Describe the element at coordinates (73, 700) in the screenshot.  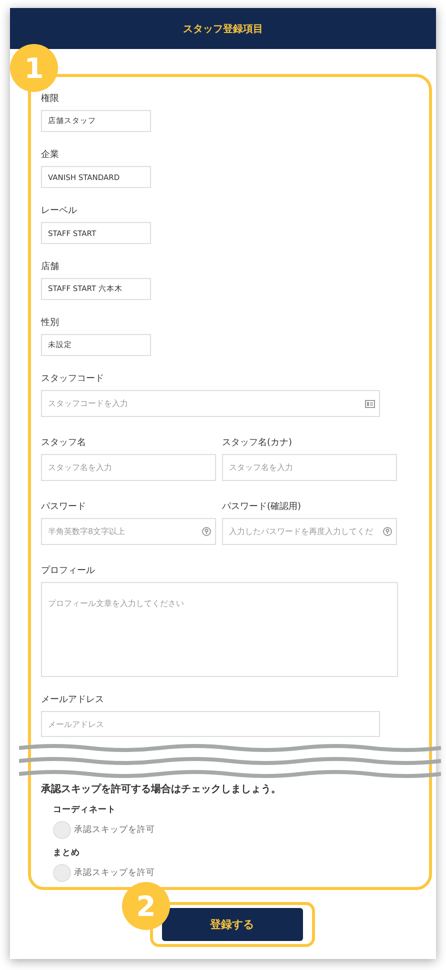
I see `field-label: メールアドレス` at that location.